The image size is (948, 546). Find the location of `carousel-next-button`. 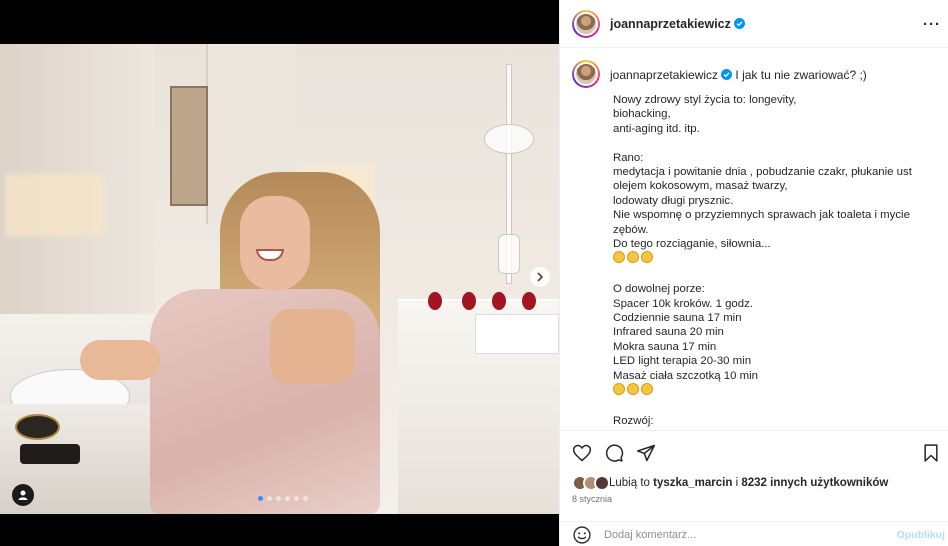

carousel-next-button is located at coordinates (540, 277).